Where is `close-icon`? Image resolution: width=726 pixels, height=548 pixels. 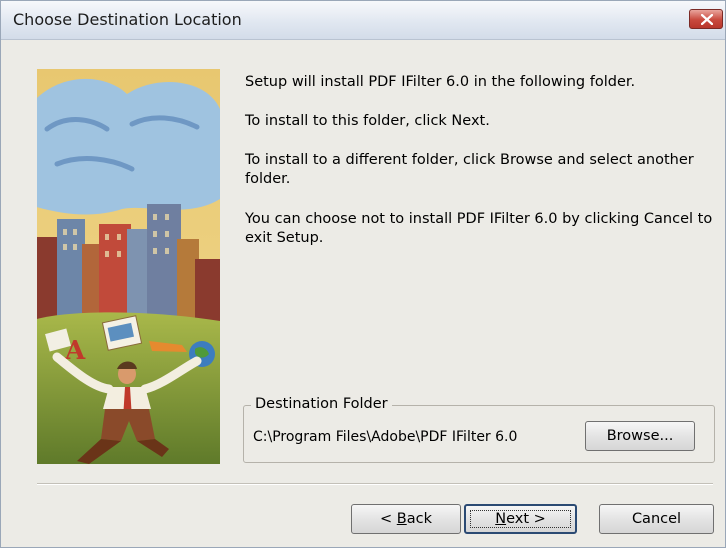 close-icon is located at coordinates (707, 19).